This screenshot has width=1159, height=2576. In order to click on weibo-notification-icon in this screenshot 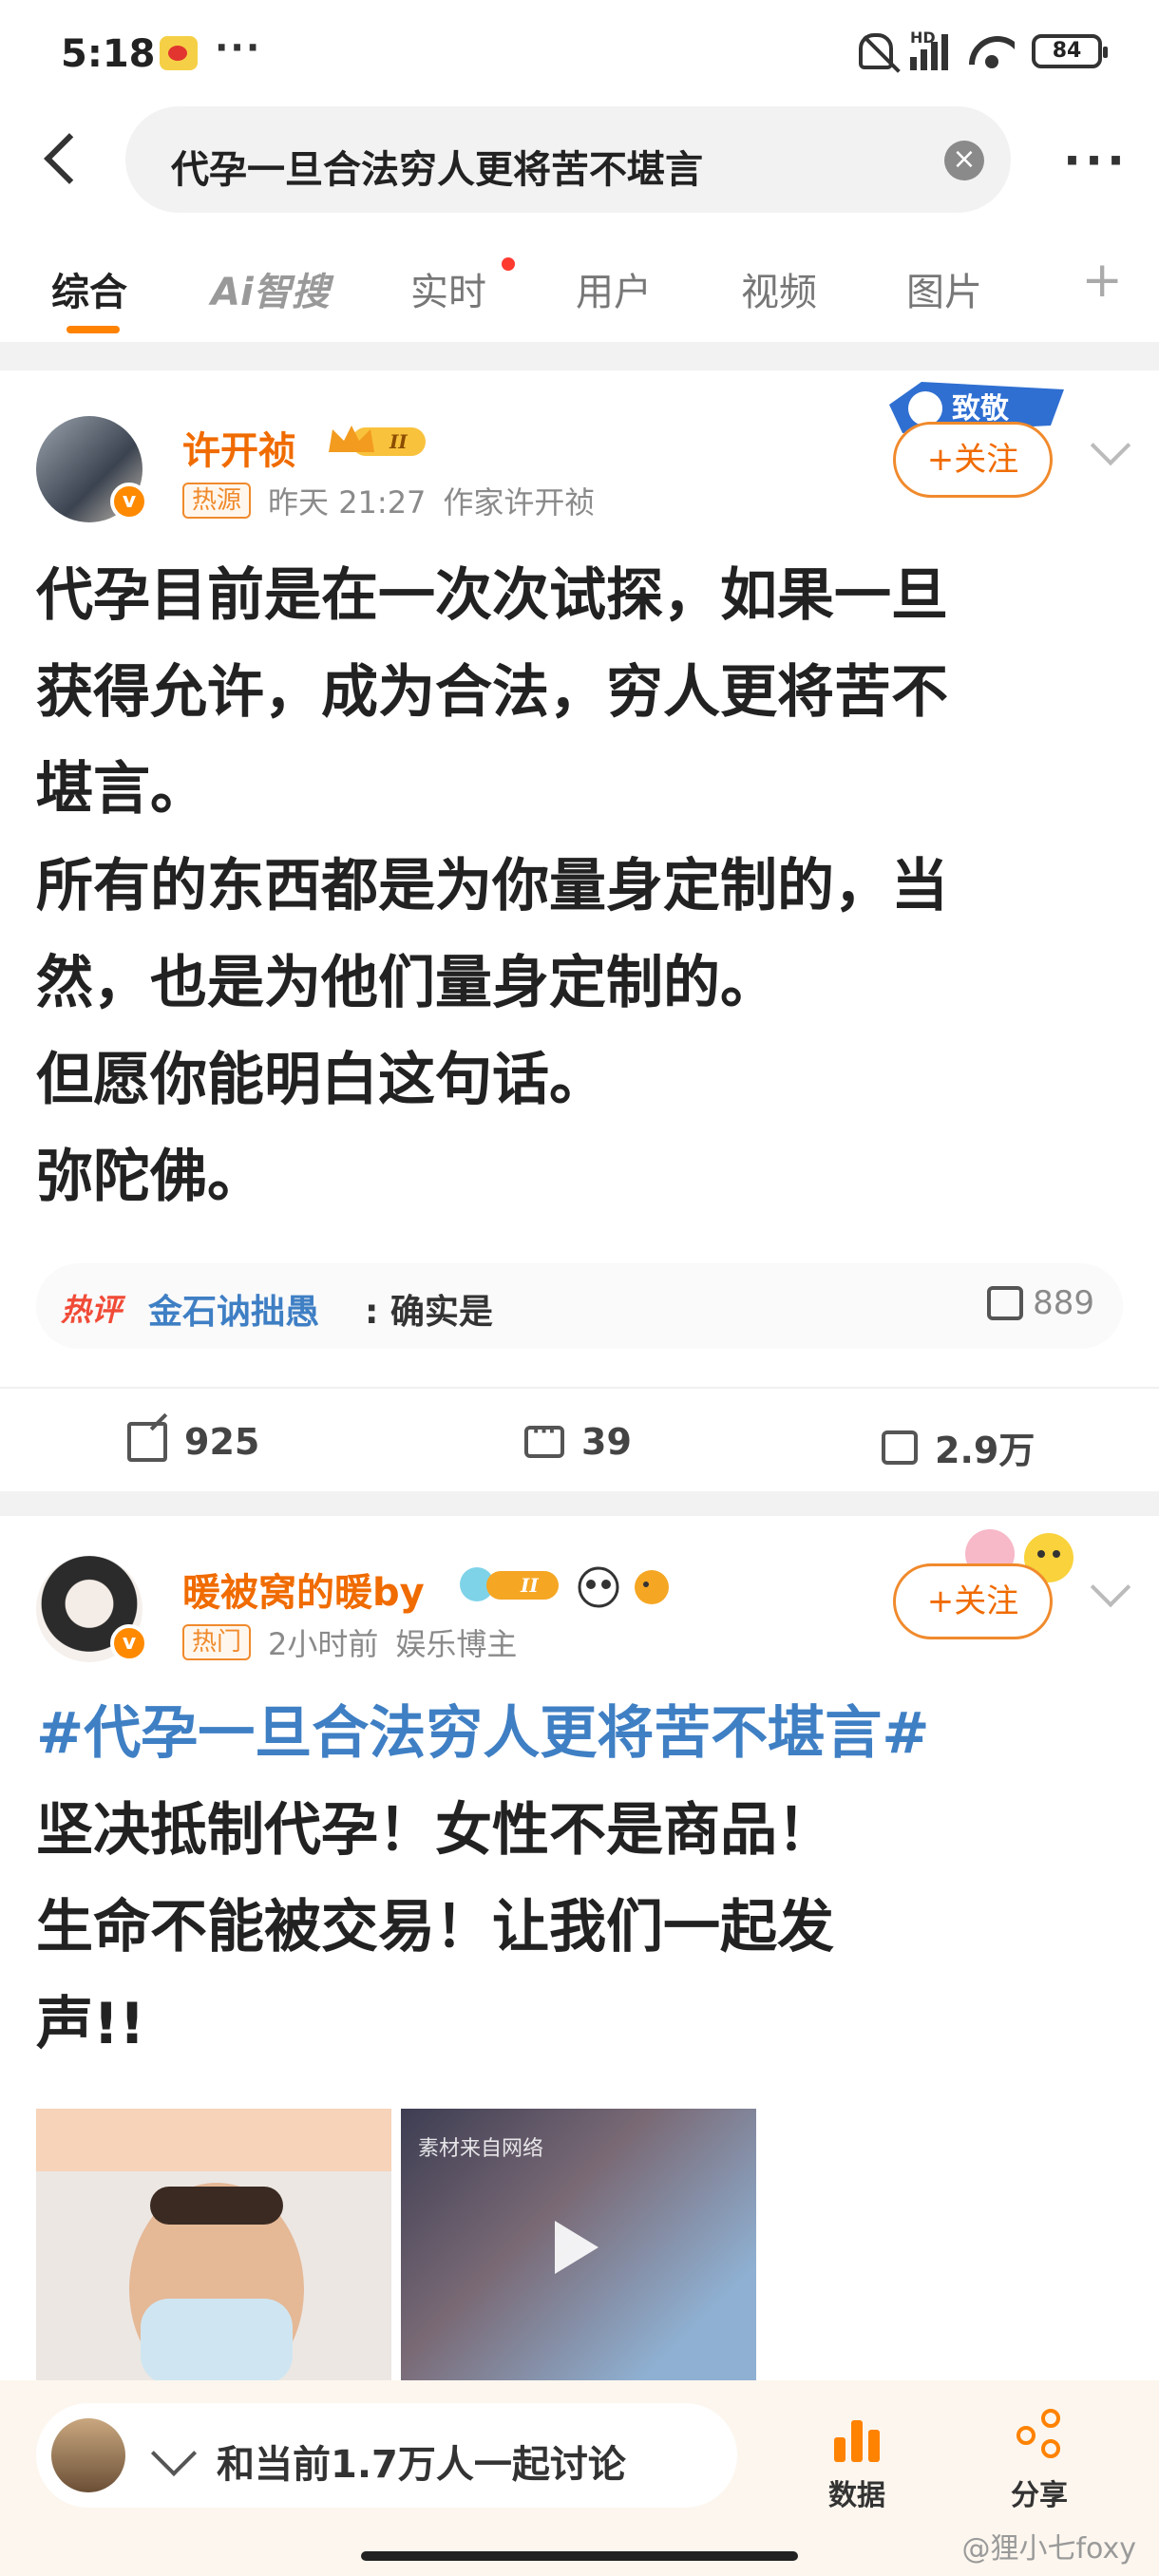, I will do `click(179, 53)`.